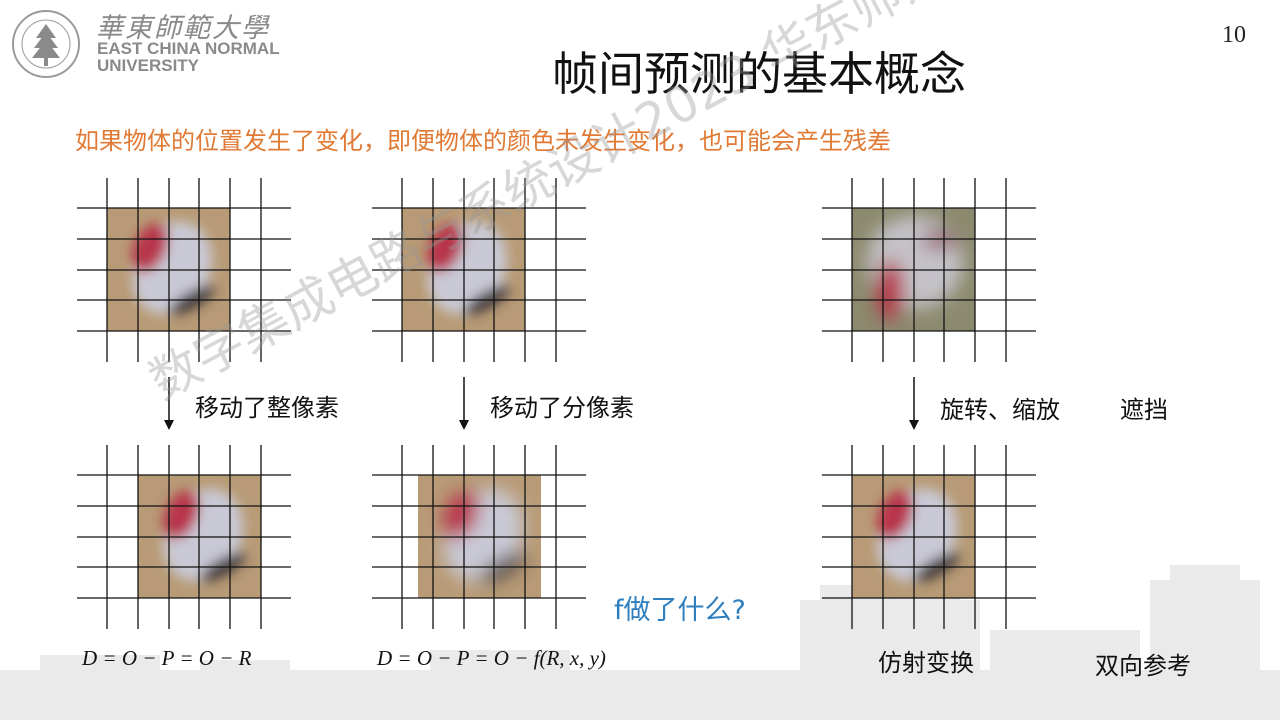 The image size is (1280, 720). Describe the element at coordinates (184, 270) in the screenshot. I see `pixel-grid-top-left` at that location.